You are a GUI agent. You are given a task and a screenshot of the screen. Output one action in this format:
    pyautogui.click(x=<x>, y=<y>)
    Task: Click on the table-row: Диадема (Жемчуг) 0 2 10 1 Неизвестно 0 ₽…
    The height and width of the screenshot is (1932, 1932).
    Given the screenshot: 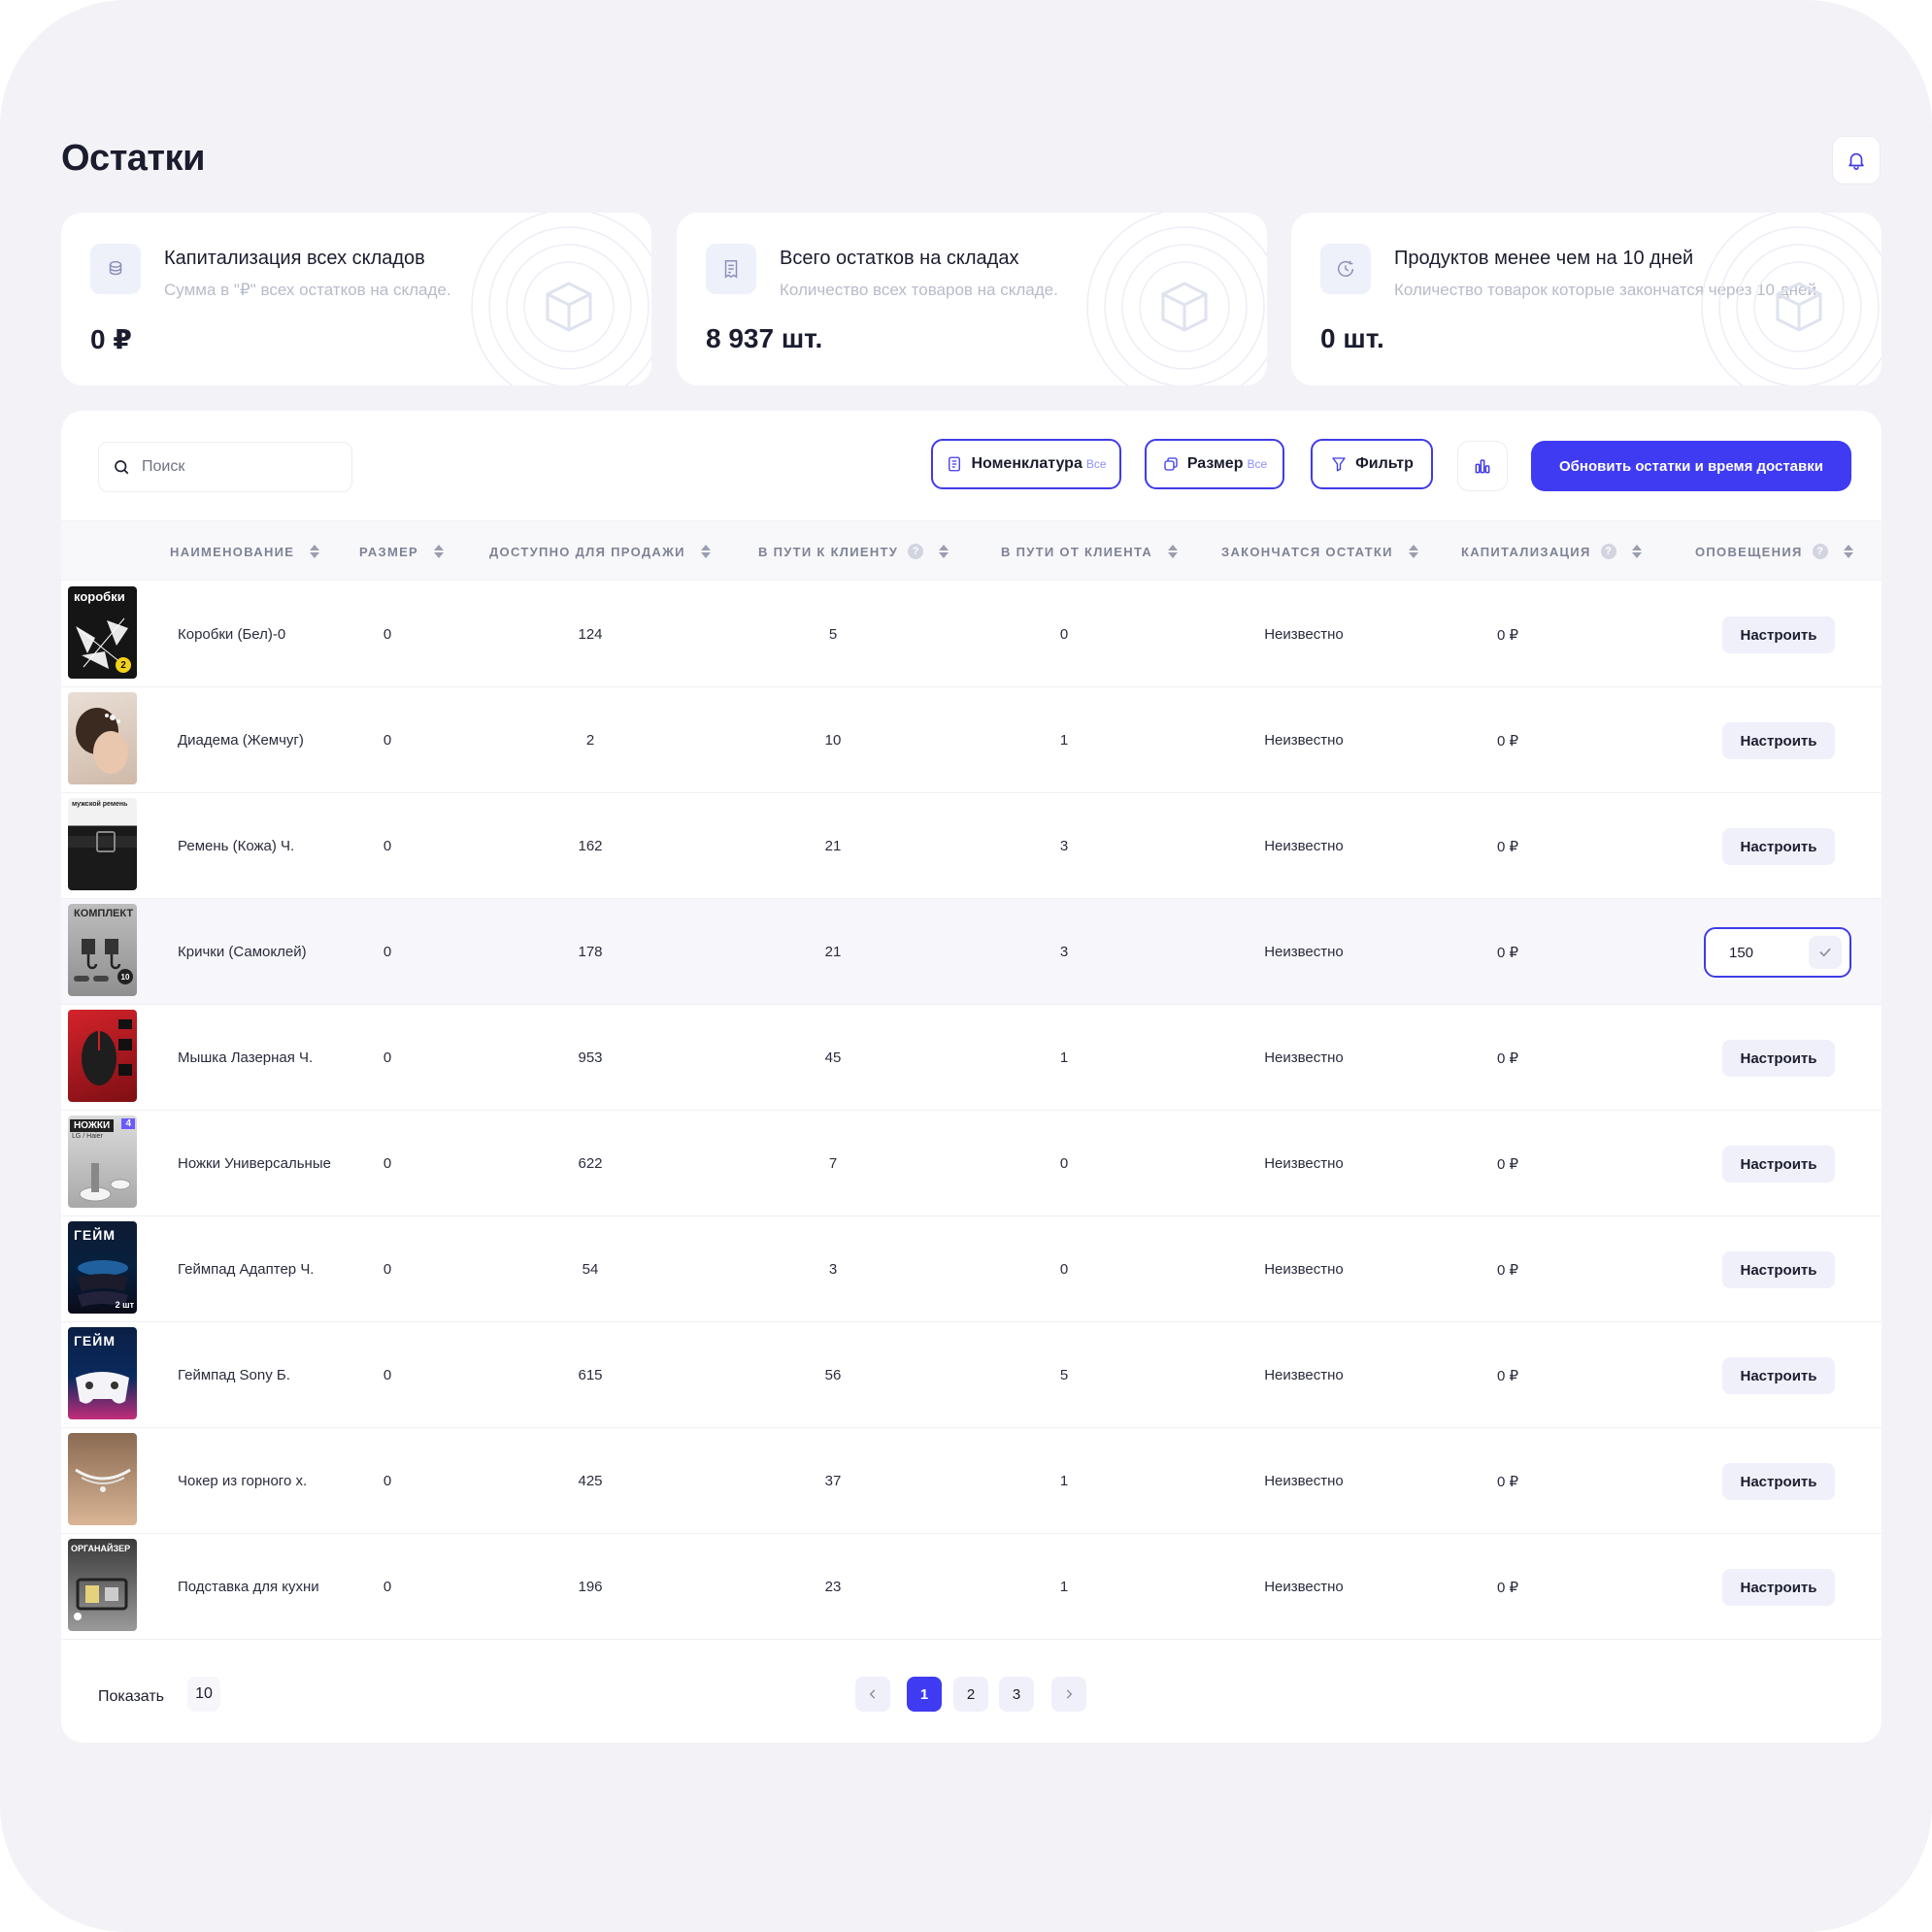 What is the action you would take?
    pyautogui.click(x=971, y=740)
    